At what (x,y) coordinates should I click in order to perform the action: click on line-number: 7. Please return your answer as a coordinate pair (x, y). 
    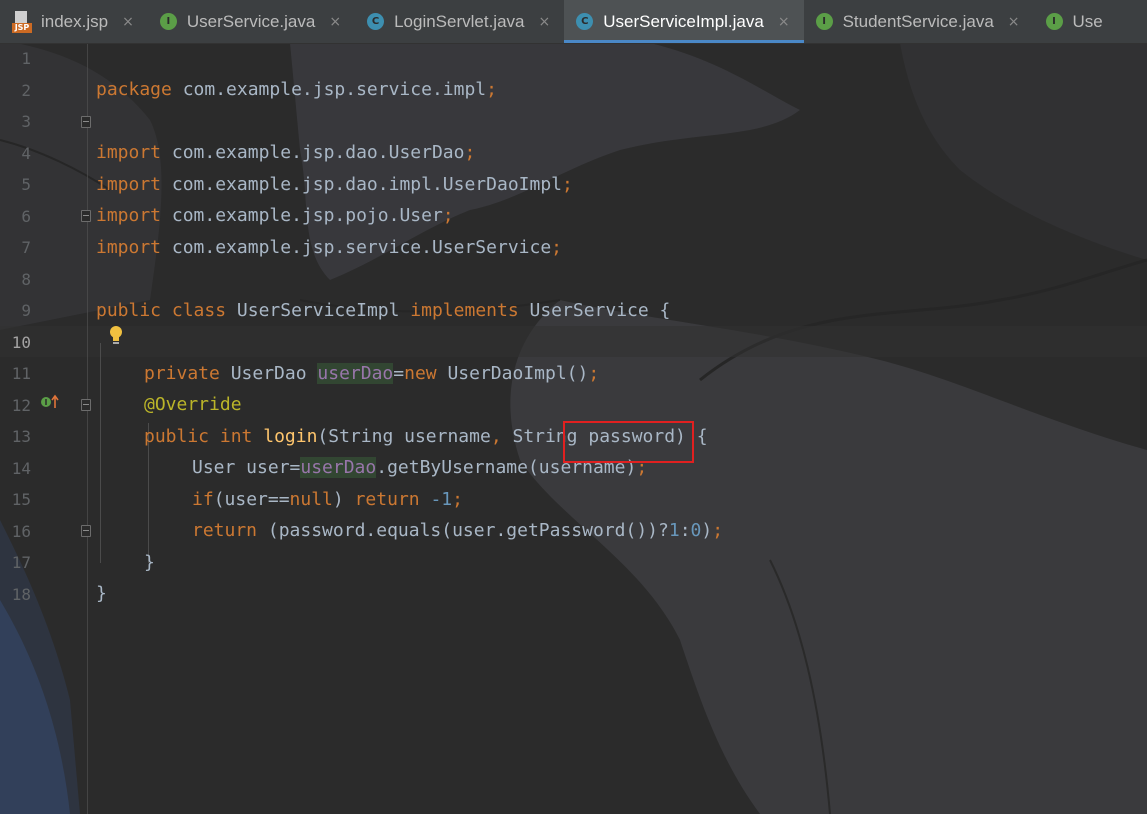
    Looking at the image, I should click on (26, 247).